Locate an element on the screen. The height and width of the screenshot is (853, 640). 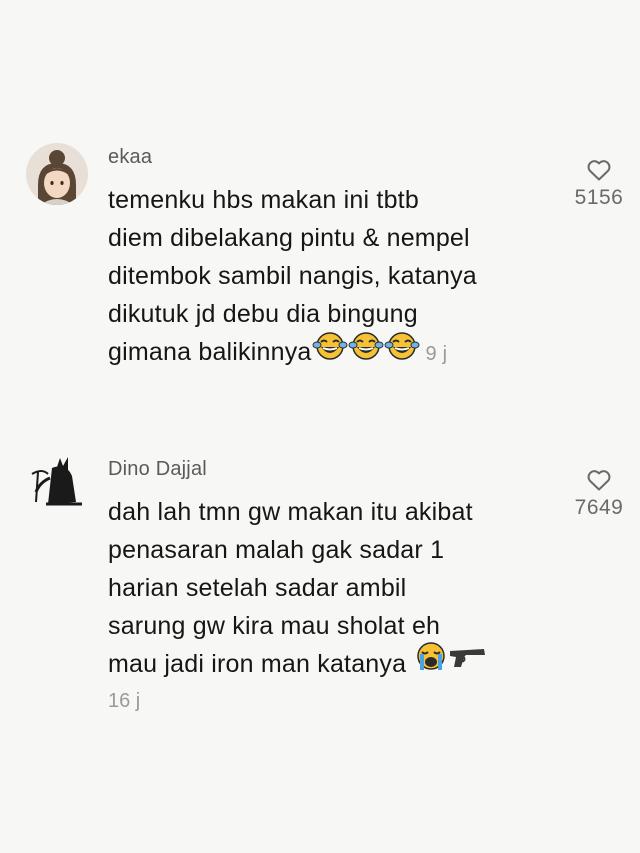
pistol-emoji-icon is located at coordinates (468, 662).